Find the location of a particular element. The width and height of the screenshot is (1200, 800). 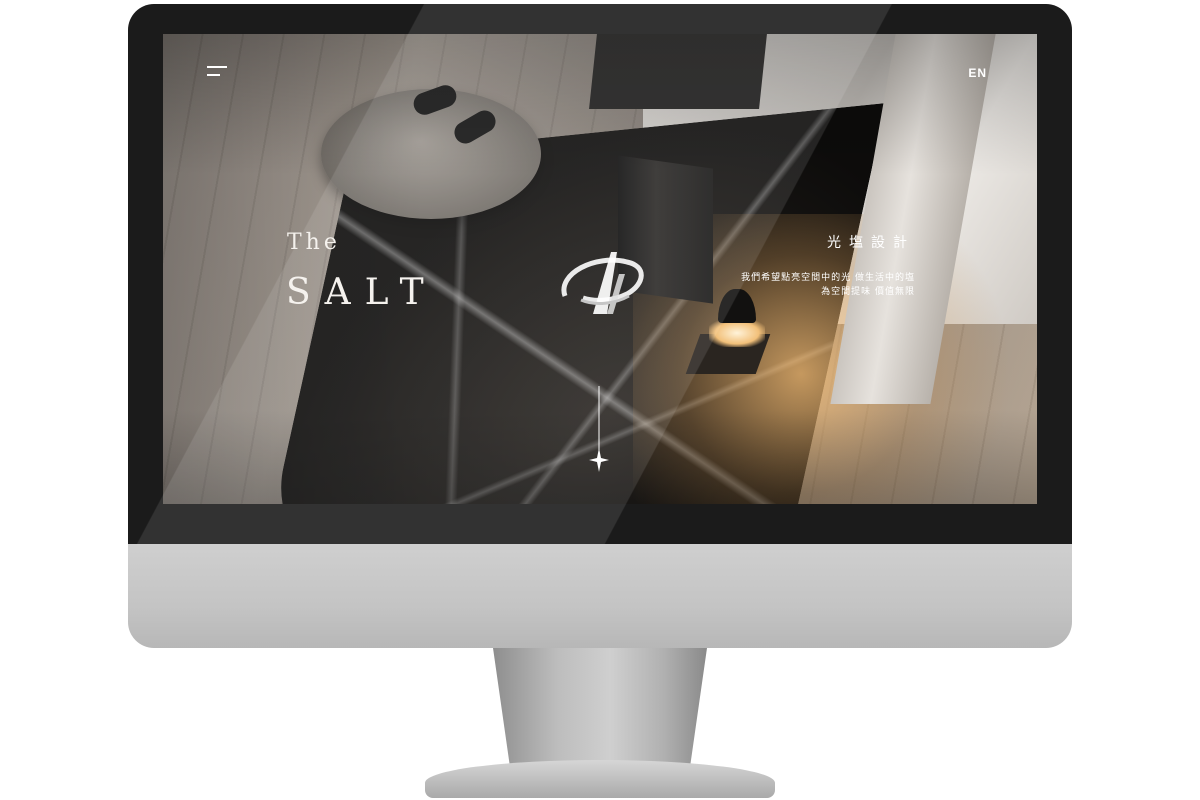

brand-name-the: The is located at coordinates (314, 242).